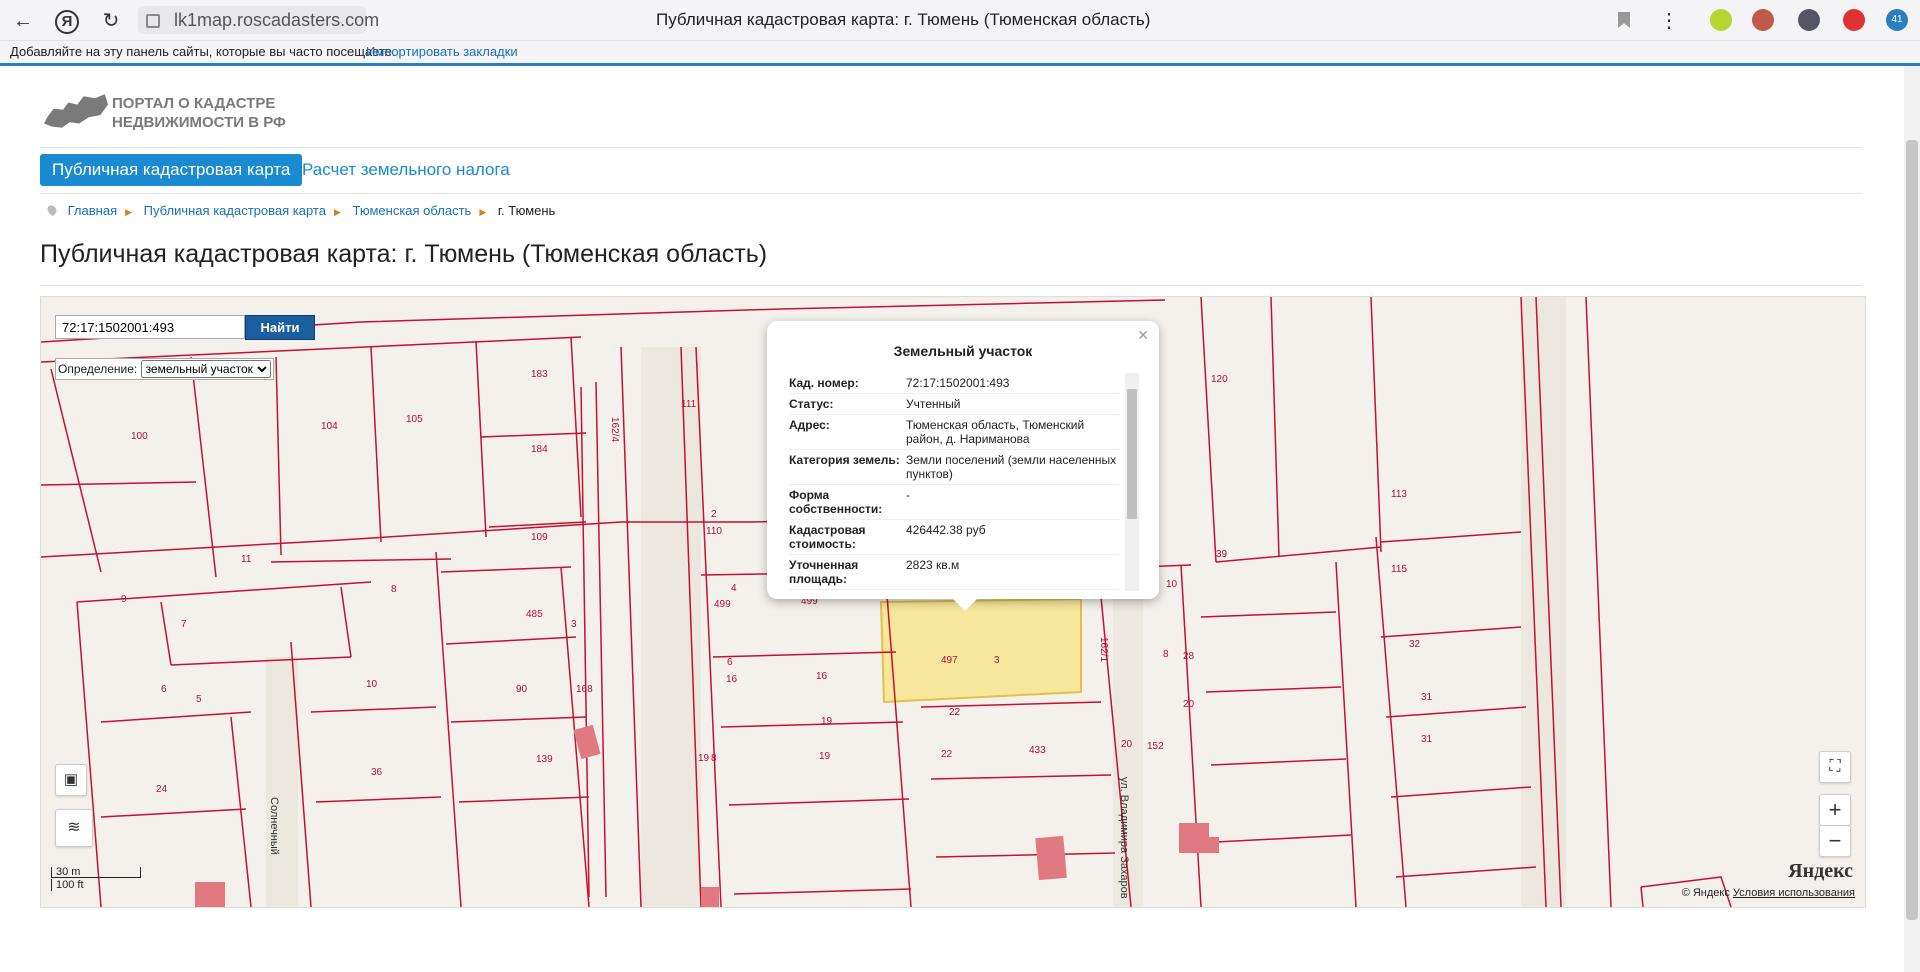 Image resolution: width=1920 pixels, height=972 pixels. I want to click on popup-row-key: Уточненная площадь:, so click(824, 572).